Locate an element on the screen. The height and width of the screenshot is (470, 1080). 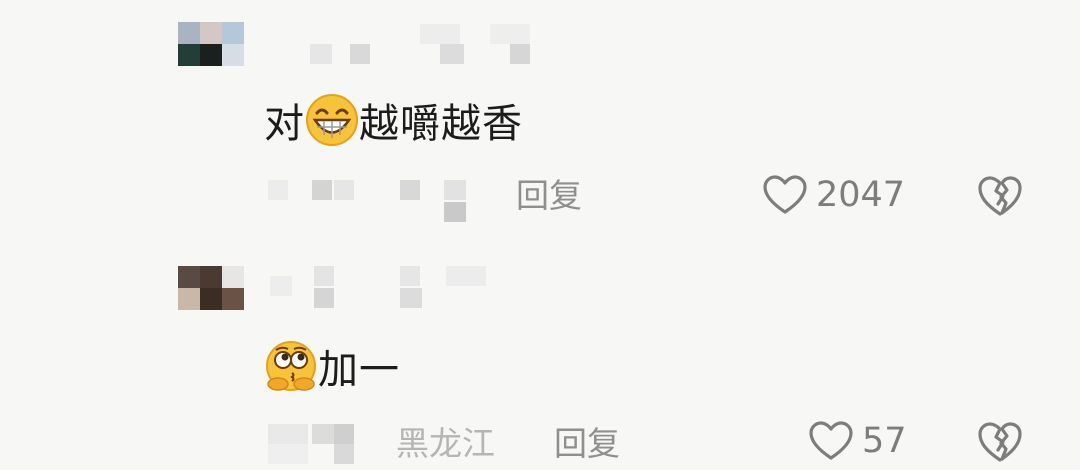
hmm-icon is located at coordinates (291, 366).